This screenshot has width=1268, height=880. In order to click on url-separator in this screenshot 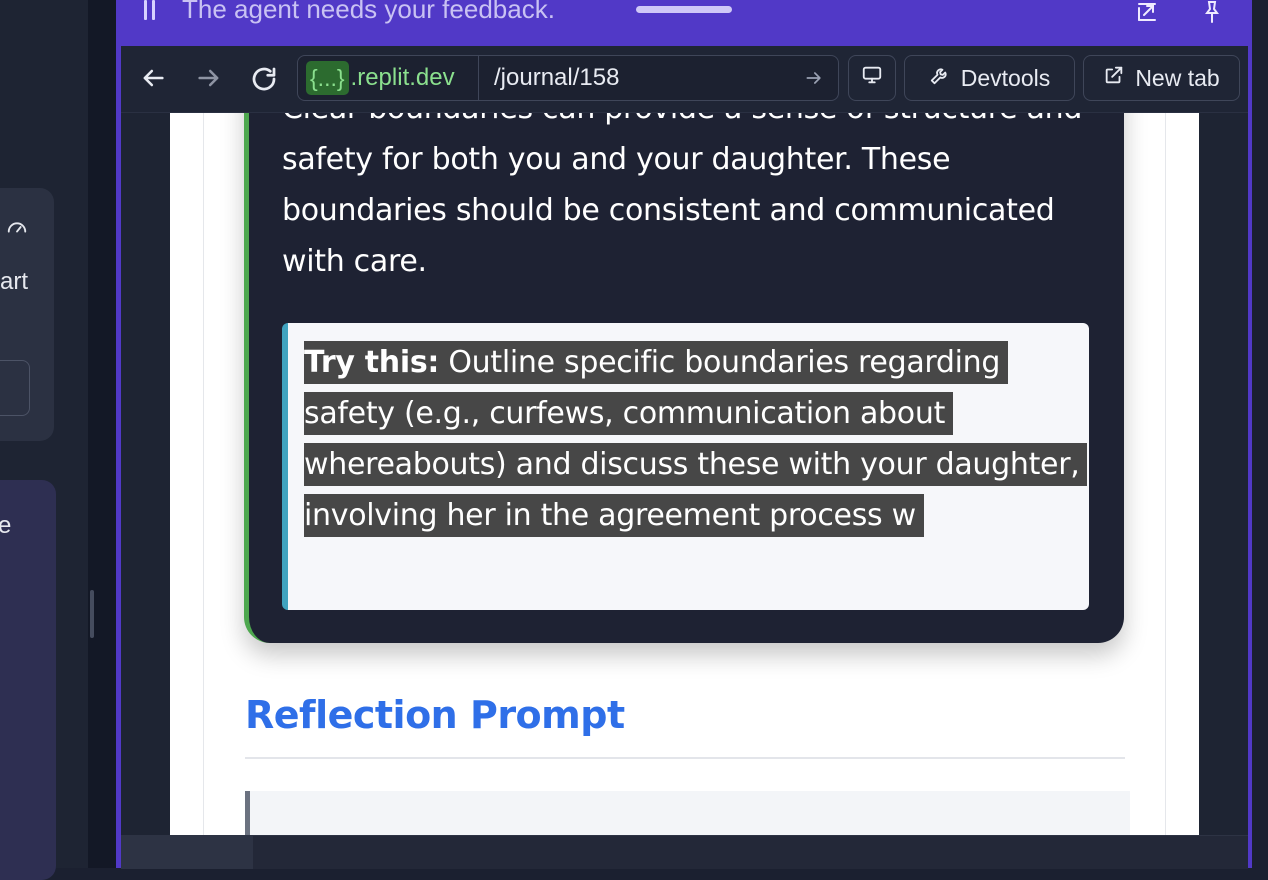, I will do `click(478, 78)`.